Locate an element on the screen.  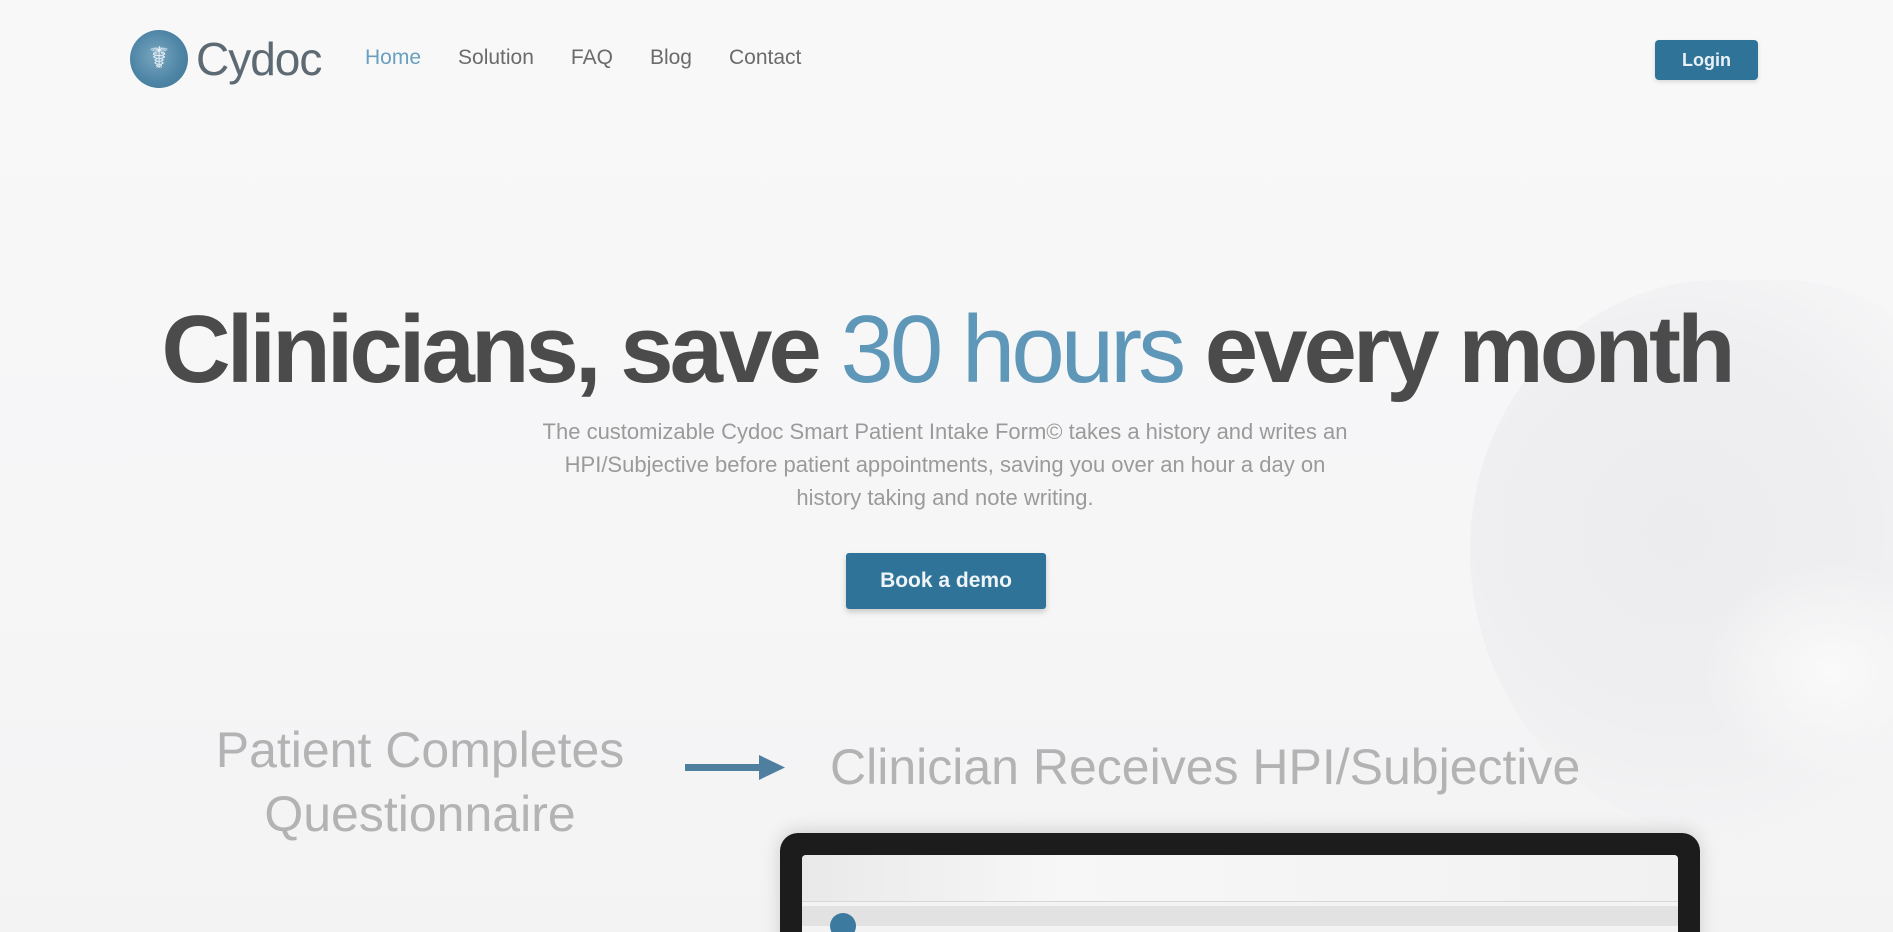
headline-text-start: Clinicians, save is located at coordinates (501, 349).